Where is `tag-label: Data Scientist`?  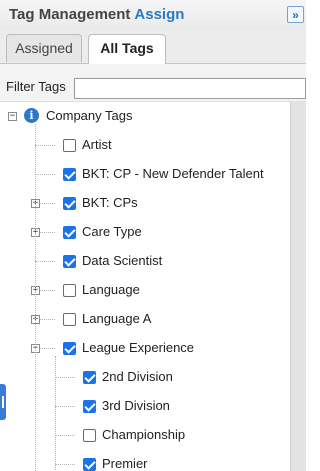 tag-label: Data Scientist is located at coordinates (122, 260).